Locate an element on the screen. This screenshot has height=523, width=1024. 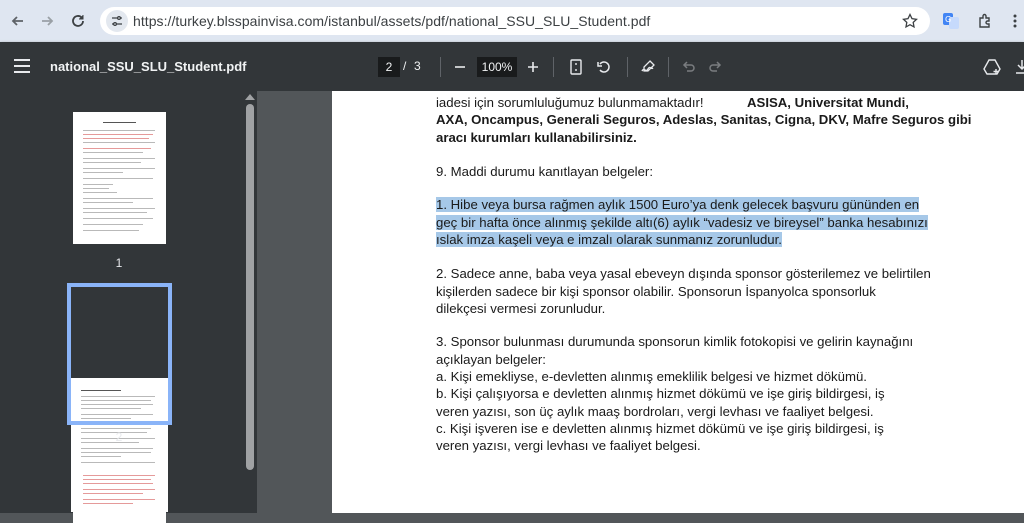
redo-icon is located at coordinates (716, 67).